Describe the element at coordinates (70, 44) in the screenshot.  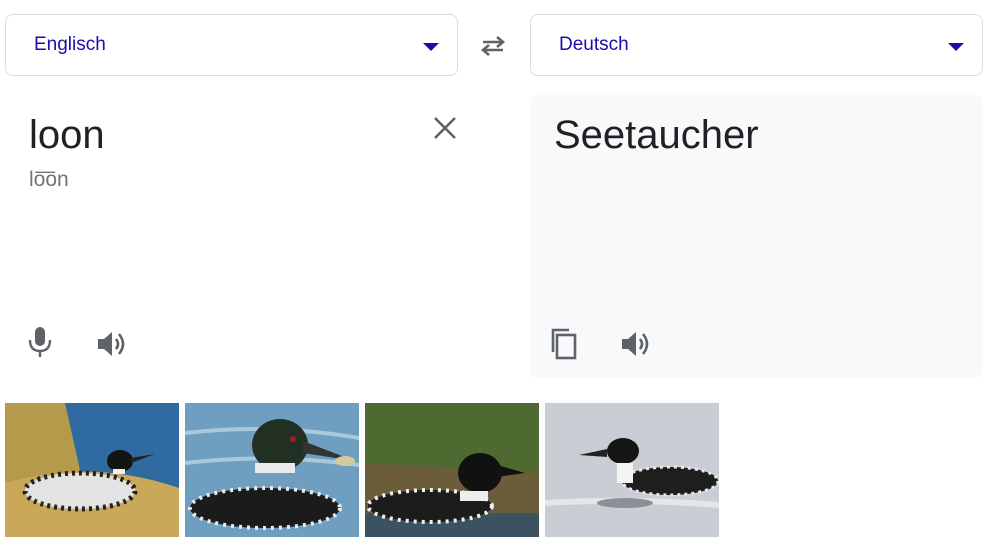
I see `source-language-label: Englisch` at that location.